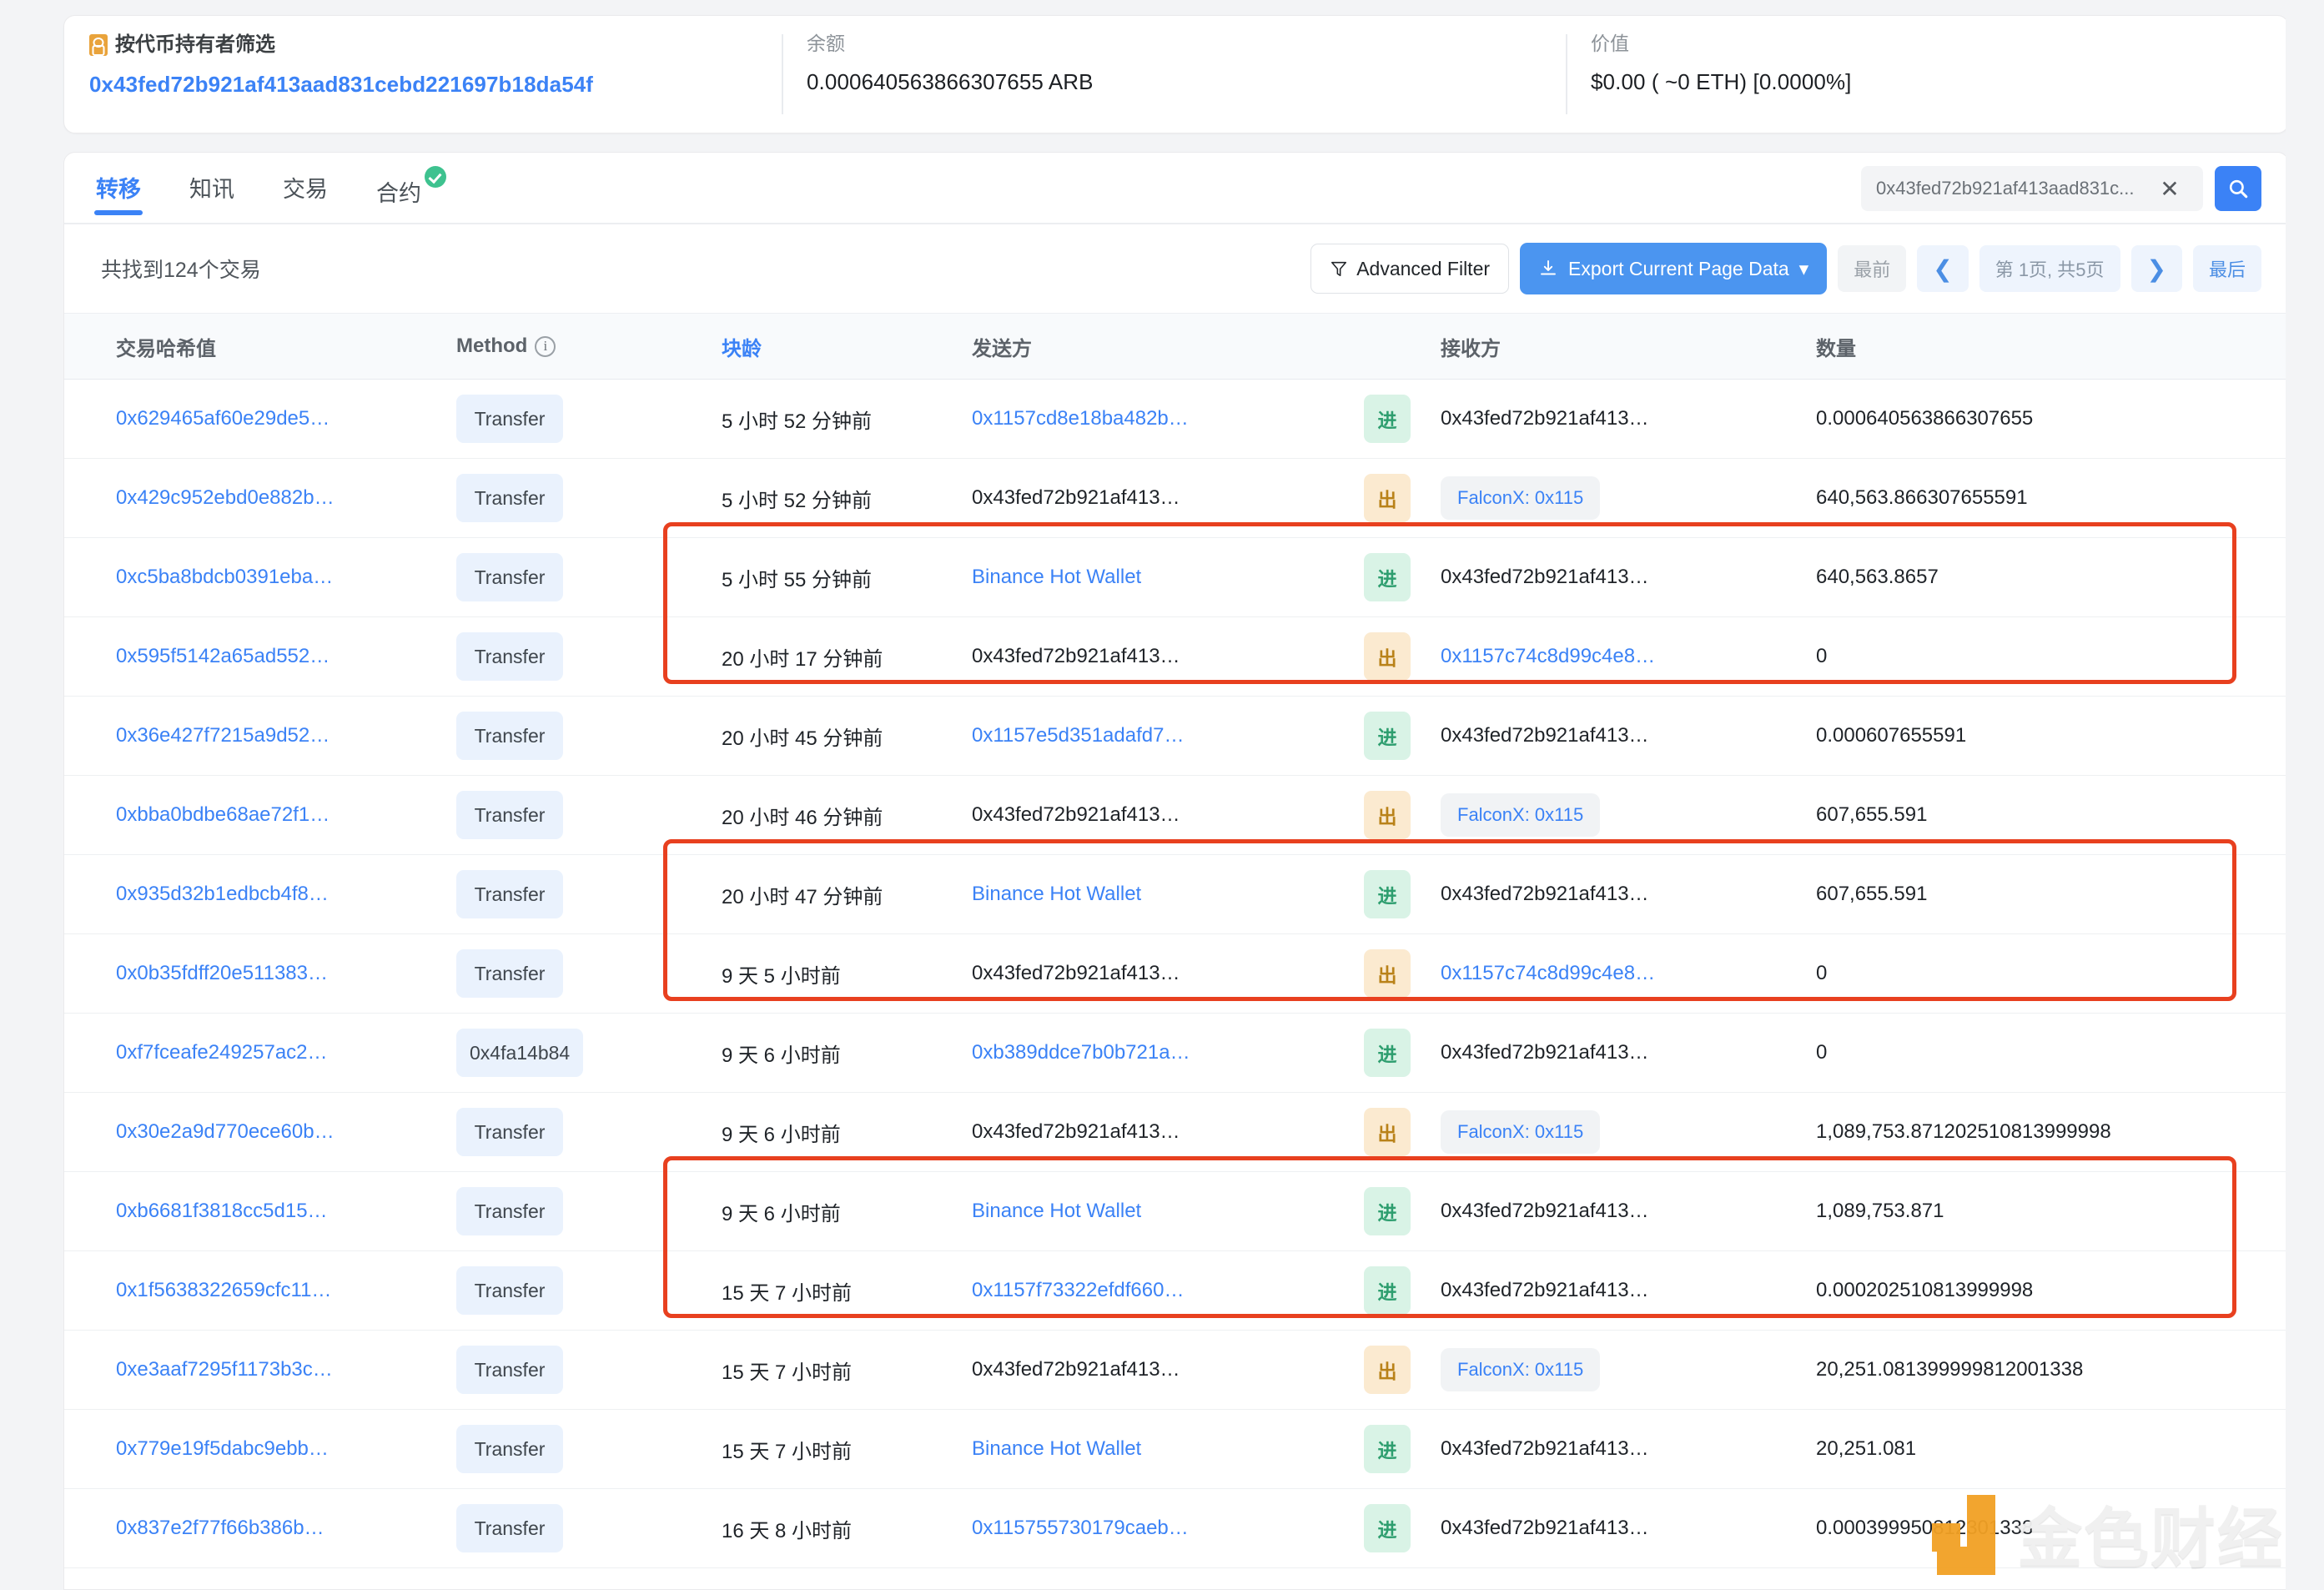  Describe the element at coordinates (118, 189) in the screenshot. I see `tab-transfers-label: 转移` at that location.